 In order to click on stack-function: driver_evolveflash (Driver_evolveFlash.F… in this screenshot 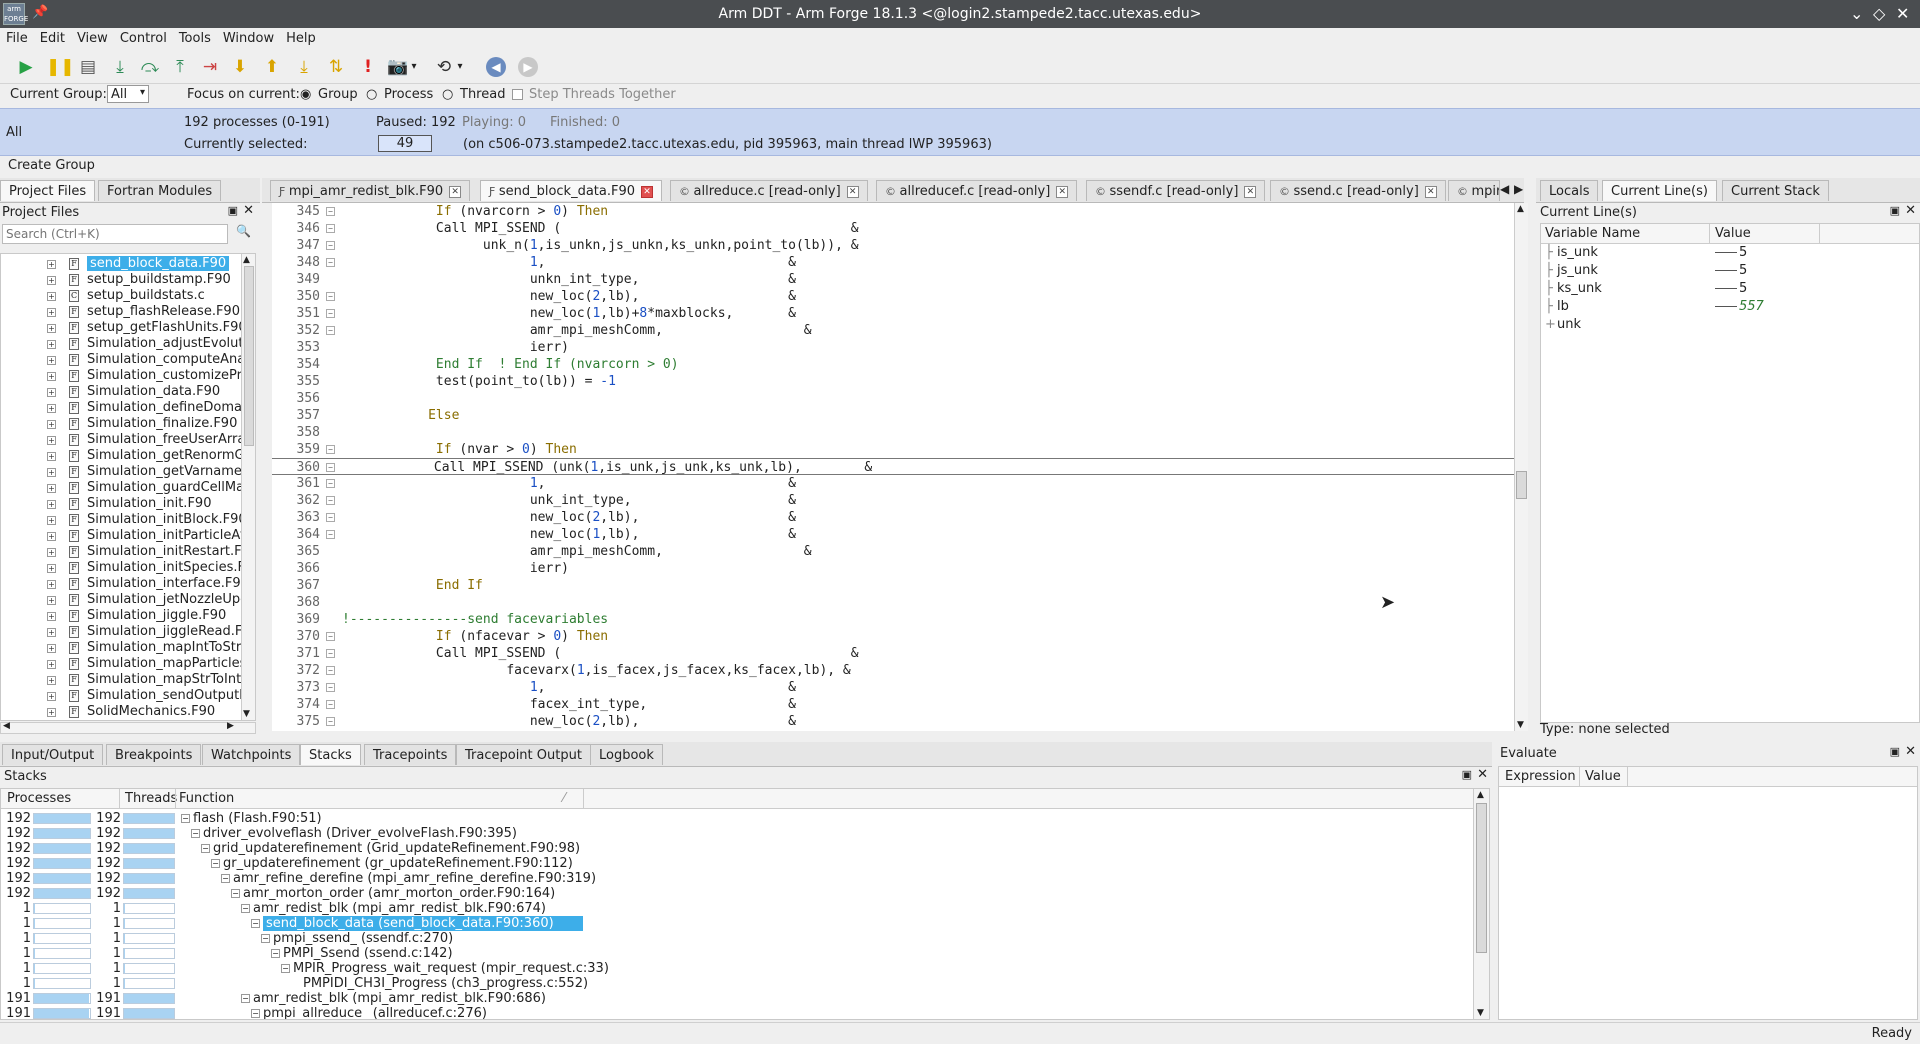, I will do `click(360, 833)`.